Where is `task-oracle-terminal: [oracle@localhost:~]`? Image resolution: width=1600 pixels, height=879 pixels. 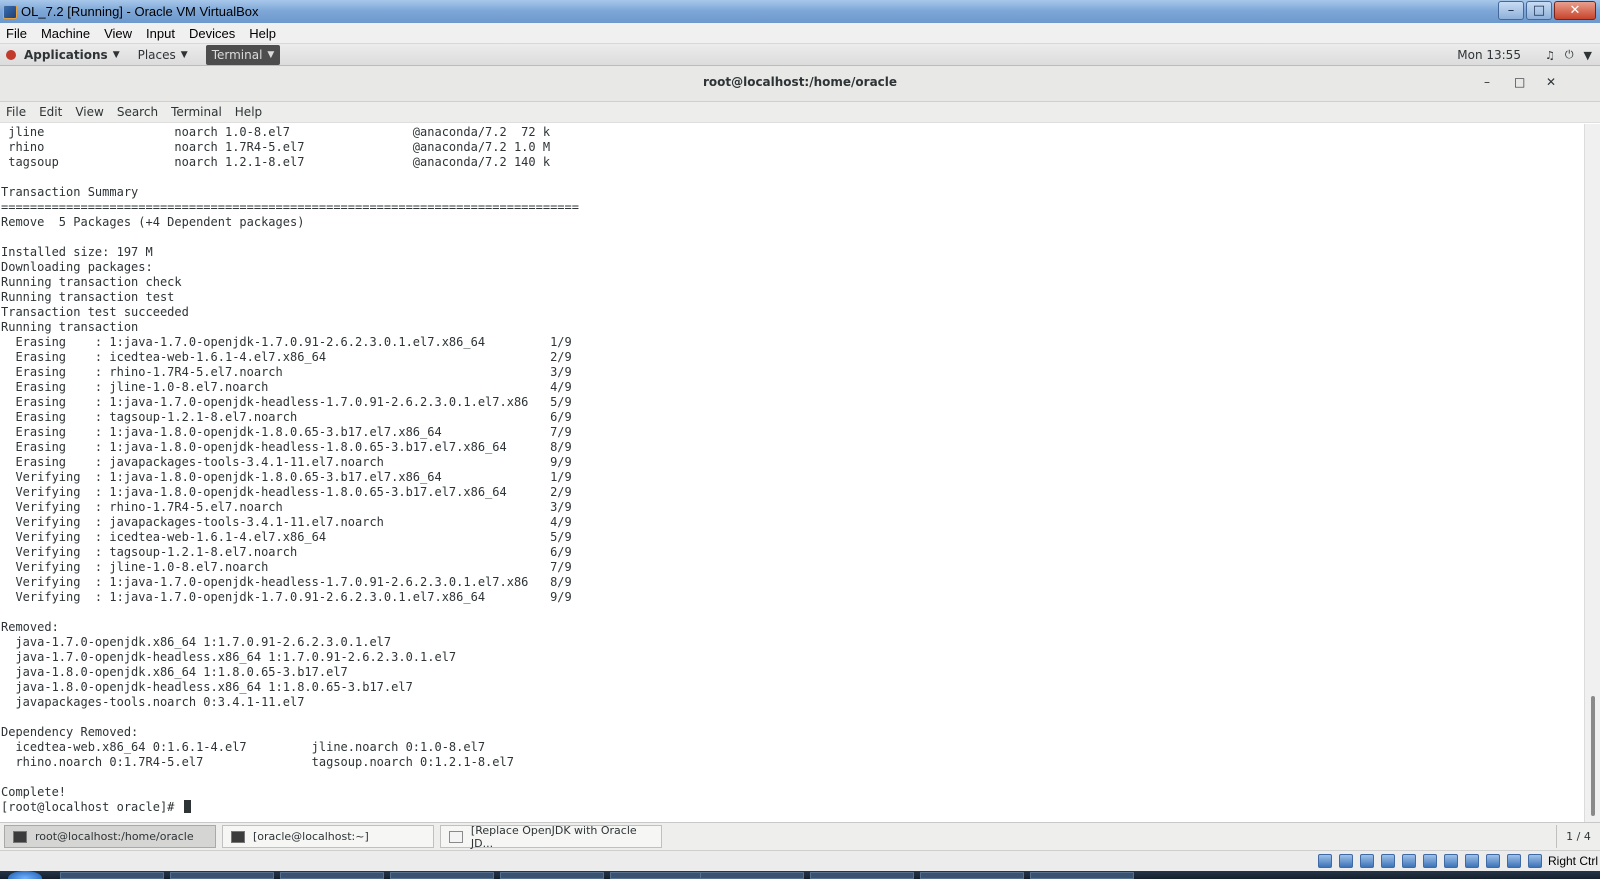 task-oracle-terminal: [oracle@localhost:~] is located at coordinates (328, 836).